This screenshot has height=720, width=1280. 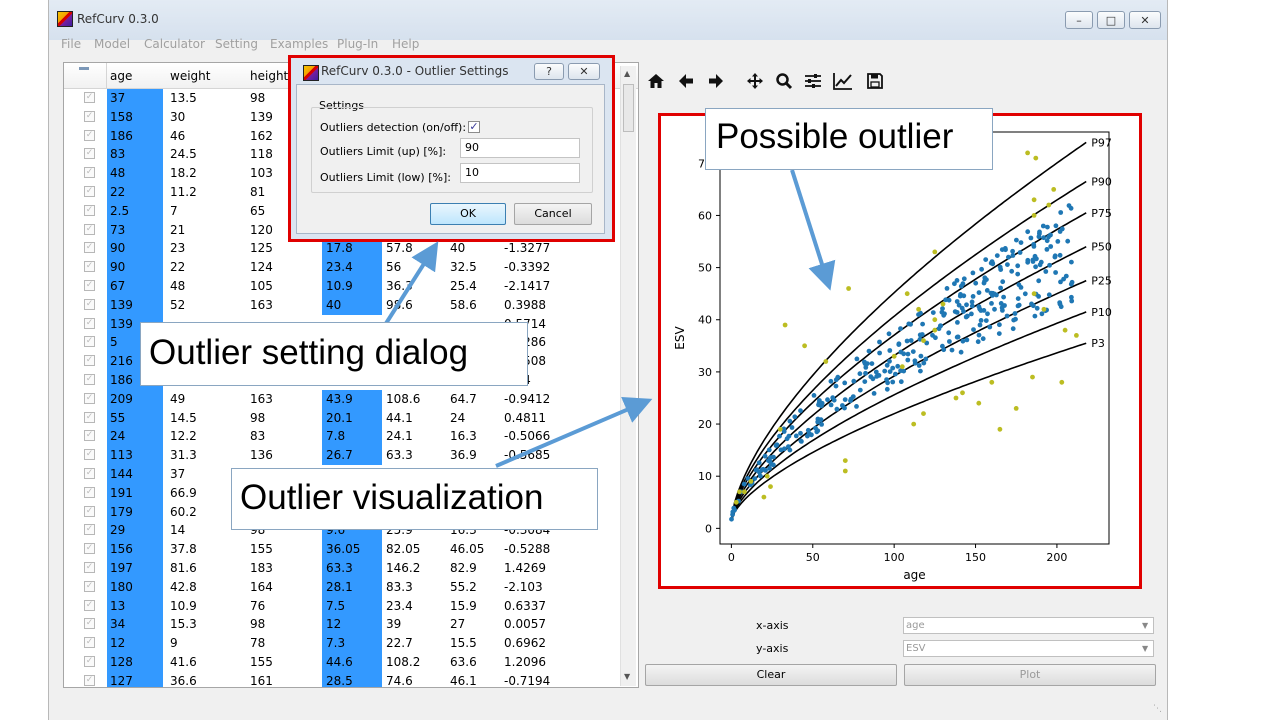 What do you see at coordinates (411, 284) in the screenshot?
I see `arrow-to-dialog` at bounding box center [411, 284].